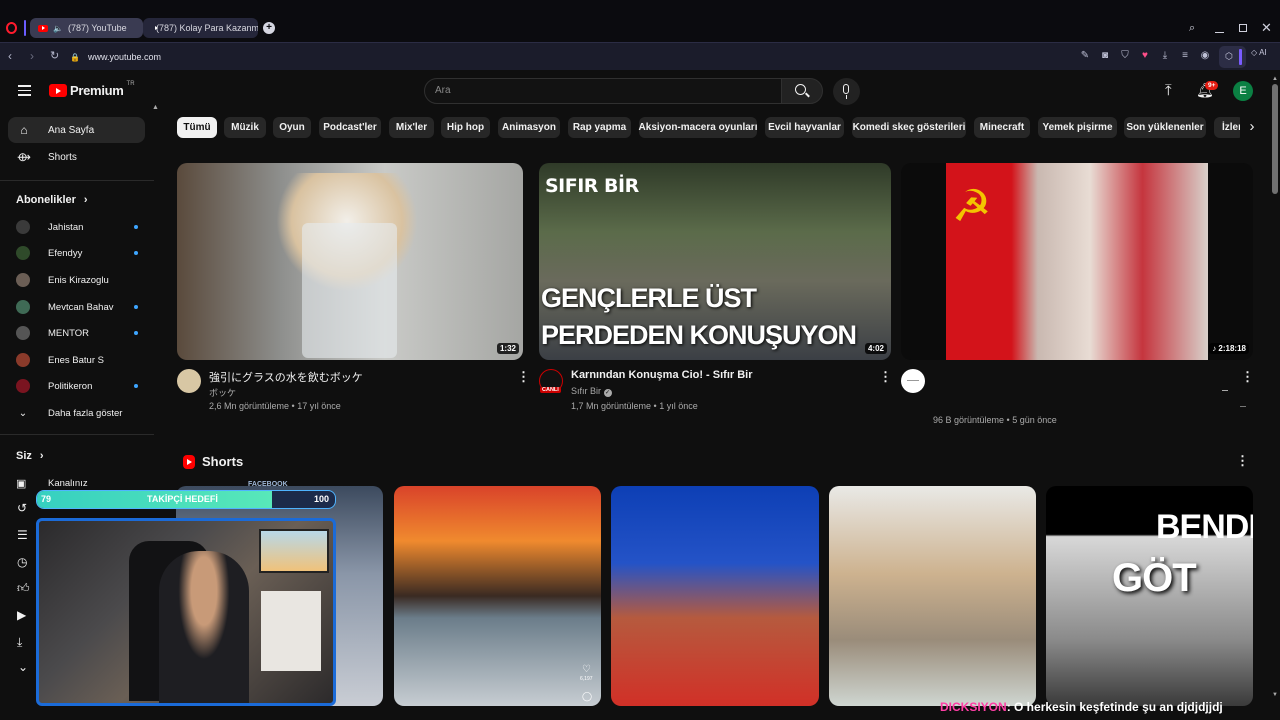 The height and width of the screenshot is (720, 1280). I want to click on video-thumbnail-cat: 1:32, so click(350, 261).